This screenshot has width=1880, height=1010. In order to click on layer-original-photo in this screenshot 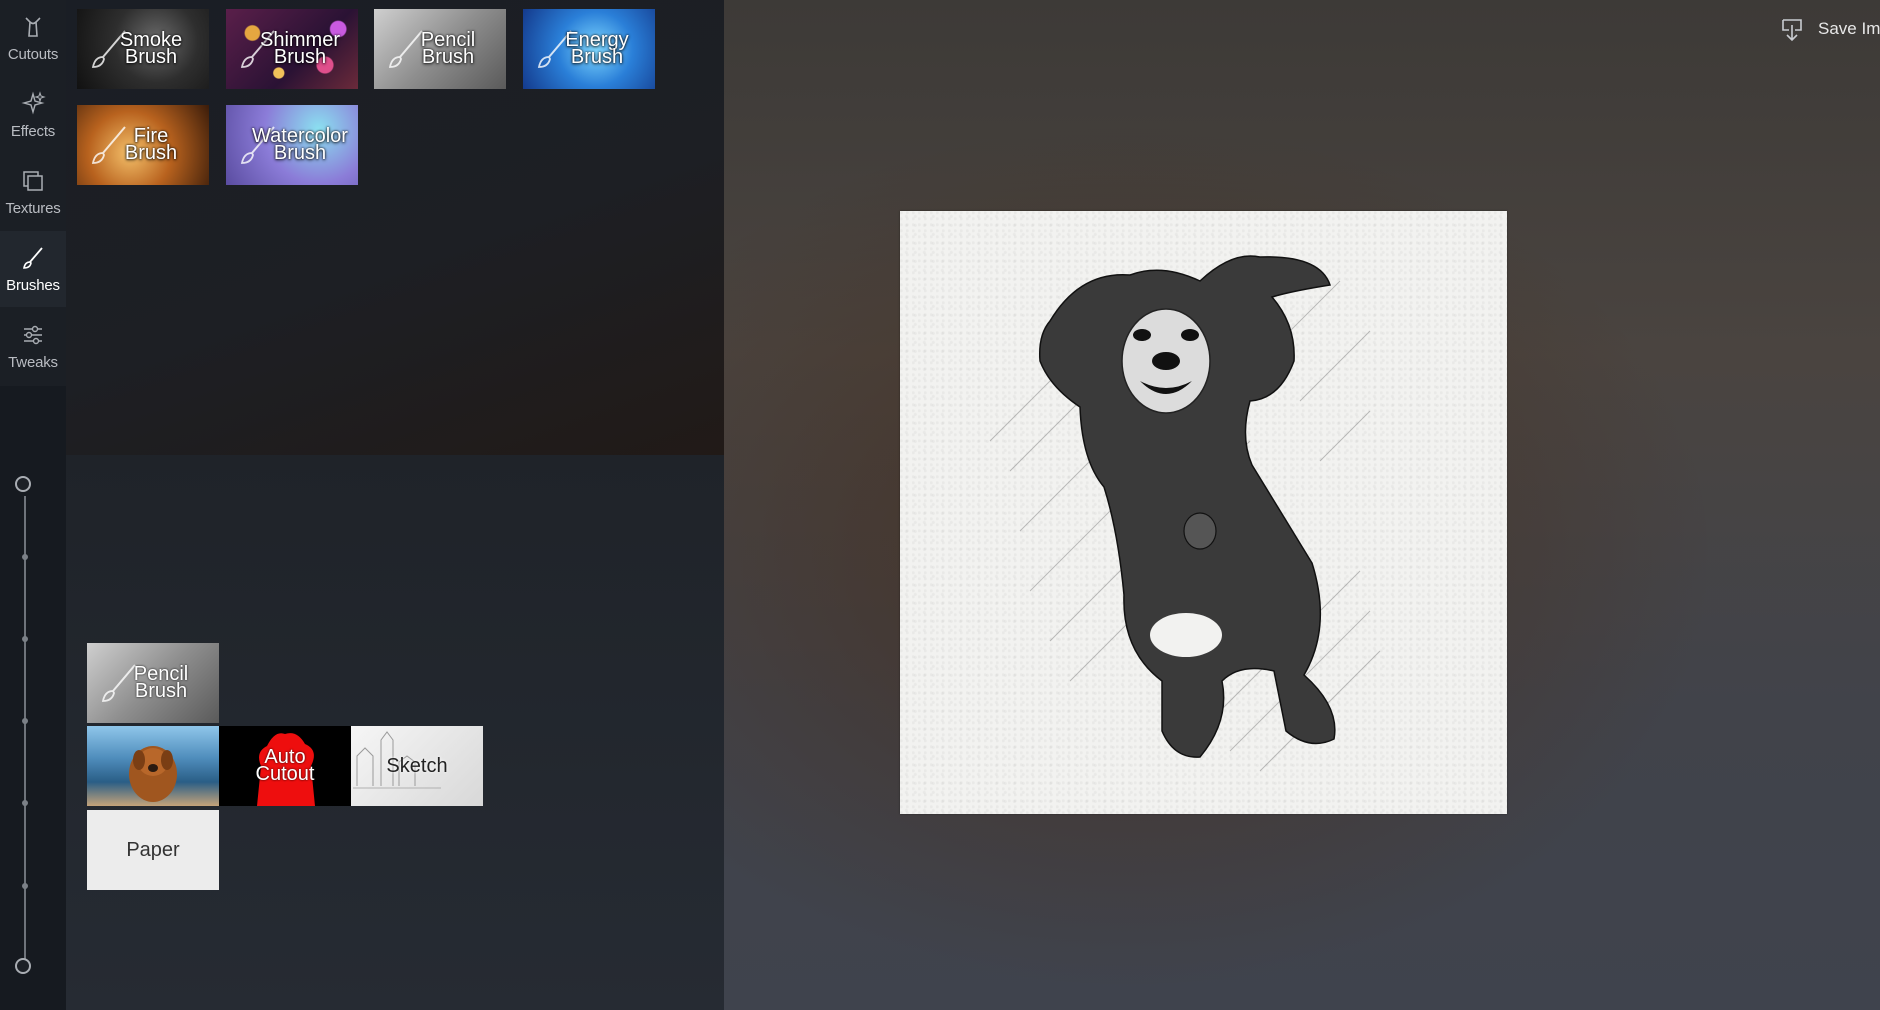, I will do `click(153, 766)`.